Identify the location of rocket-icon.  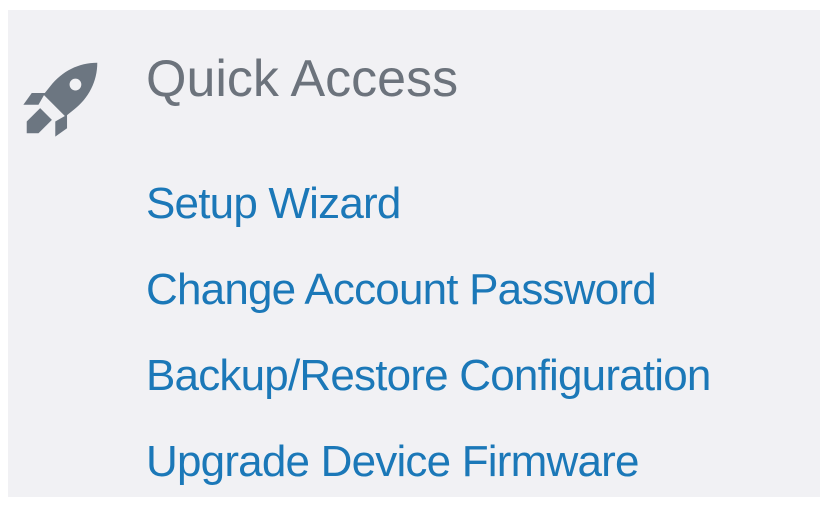
(62, 98).